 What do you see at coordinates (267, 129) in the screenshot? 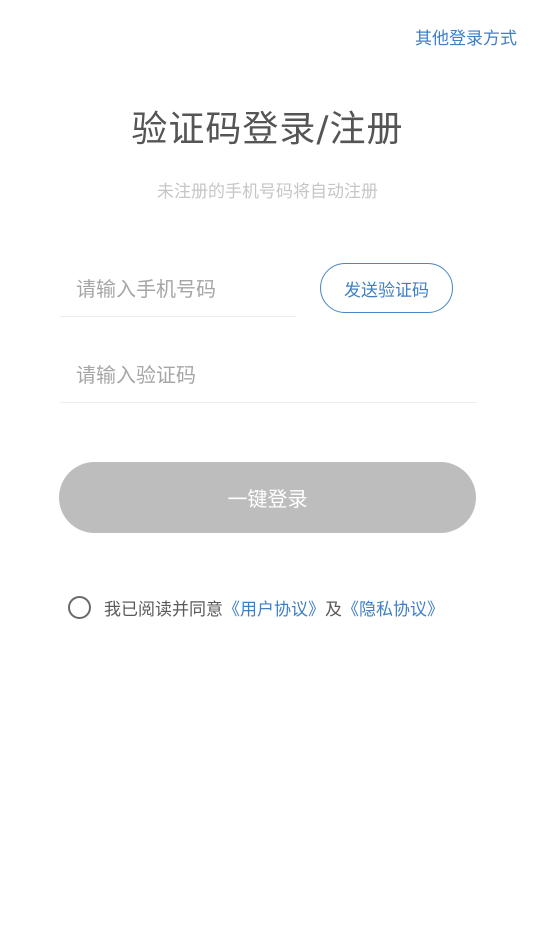
I see `page-title: 验证码登录/注册` at bounding box center [267, 129].